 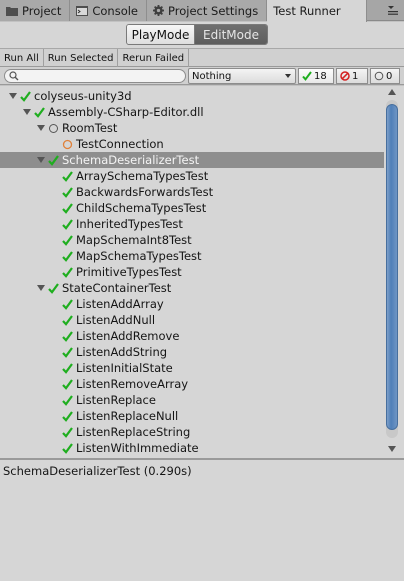 I want to click on passed-count: 18, so click(x=320, y=76).